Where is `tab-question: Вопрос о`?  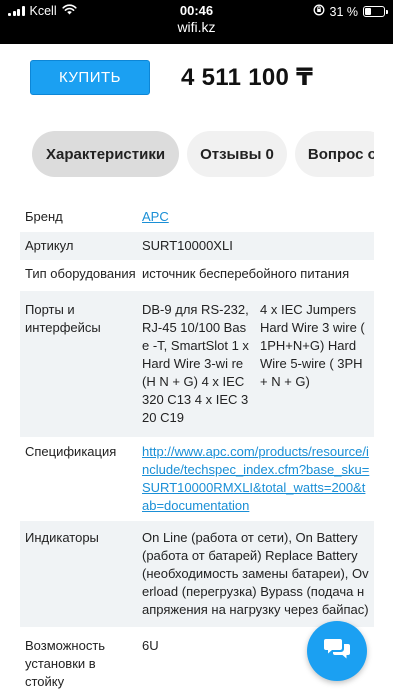 tab-question: Вопрос о is located at coordinates (334, 154).